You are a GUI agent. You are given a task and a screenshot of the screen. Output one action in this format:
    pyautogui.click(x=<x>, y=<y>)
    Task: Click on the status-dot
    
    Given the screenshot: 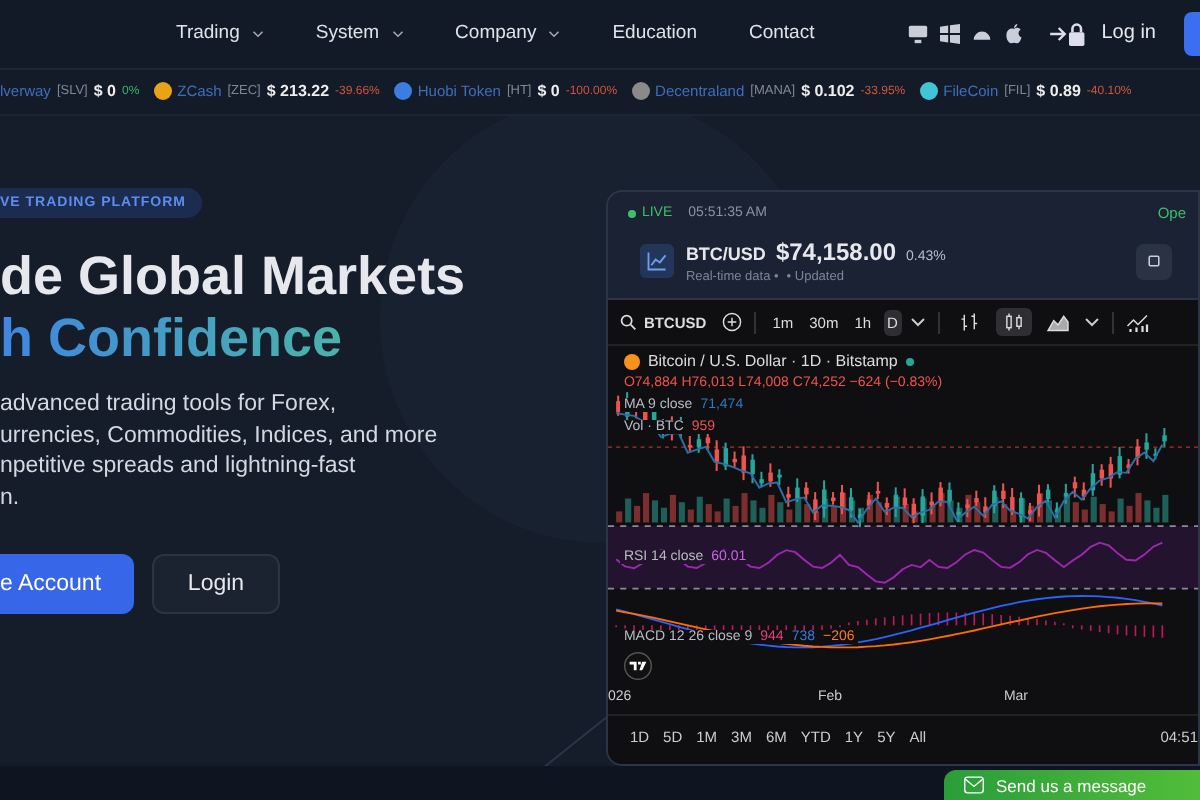 What is the action you would take?
    pyautogui.click(x=909, y=361)
    